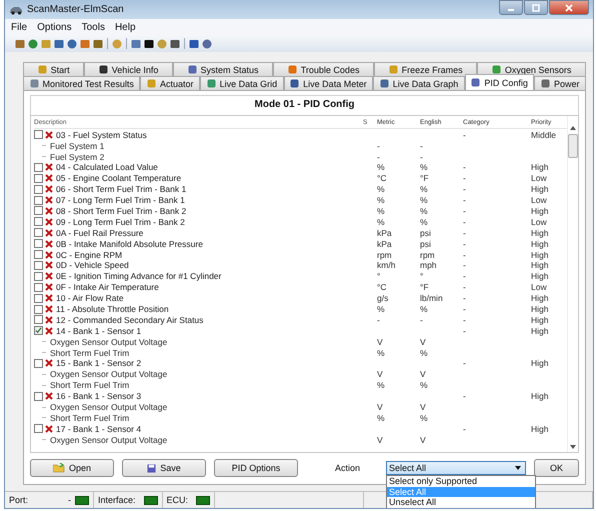 Image resolution: width=596 pixels, height=511 pixels. I want to click on scrollbar, so click(572, 284).